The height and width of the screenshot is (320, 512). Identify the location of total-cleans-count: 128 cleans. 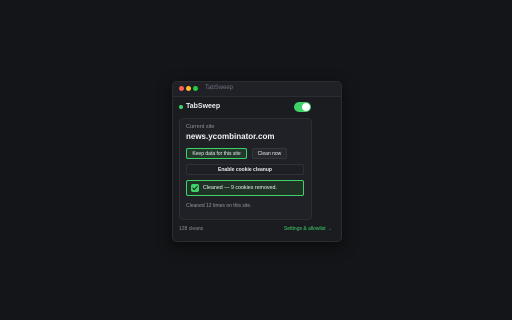
(191, 229).